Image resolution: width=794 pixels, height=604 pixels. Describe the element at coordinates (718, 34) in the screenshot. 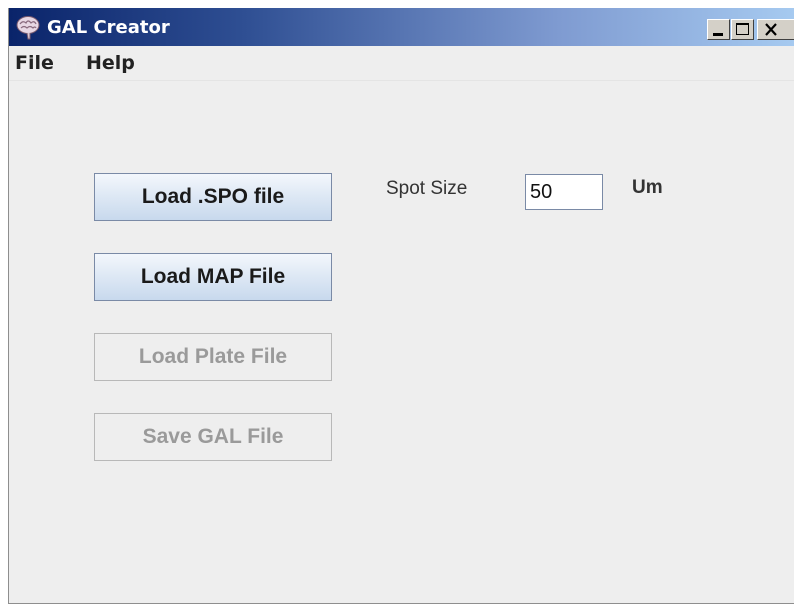

I see `minimize-icon` at that location.